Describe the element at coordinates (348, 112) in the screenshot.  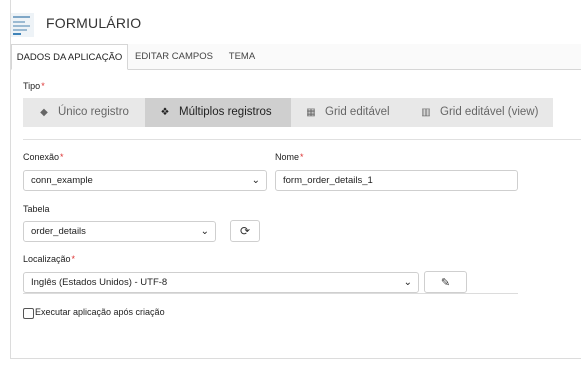
I see `tipo-option-grid-editavel: ▦ Grid editável` at that location.